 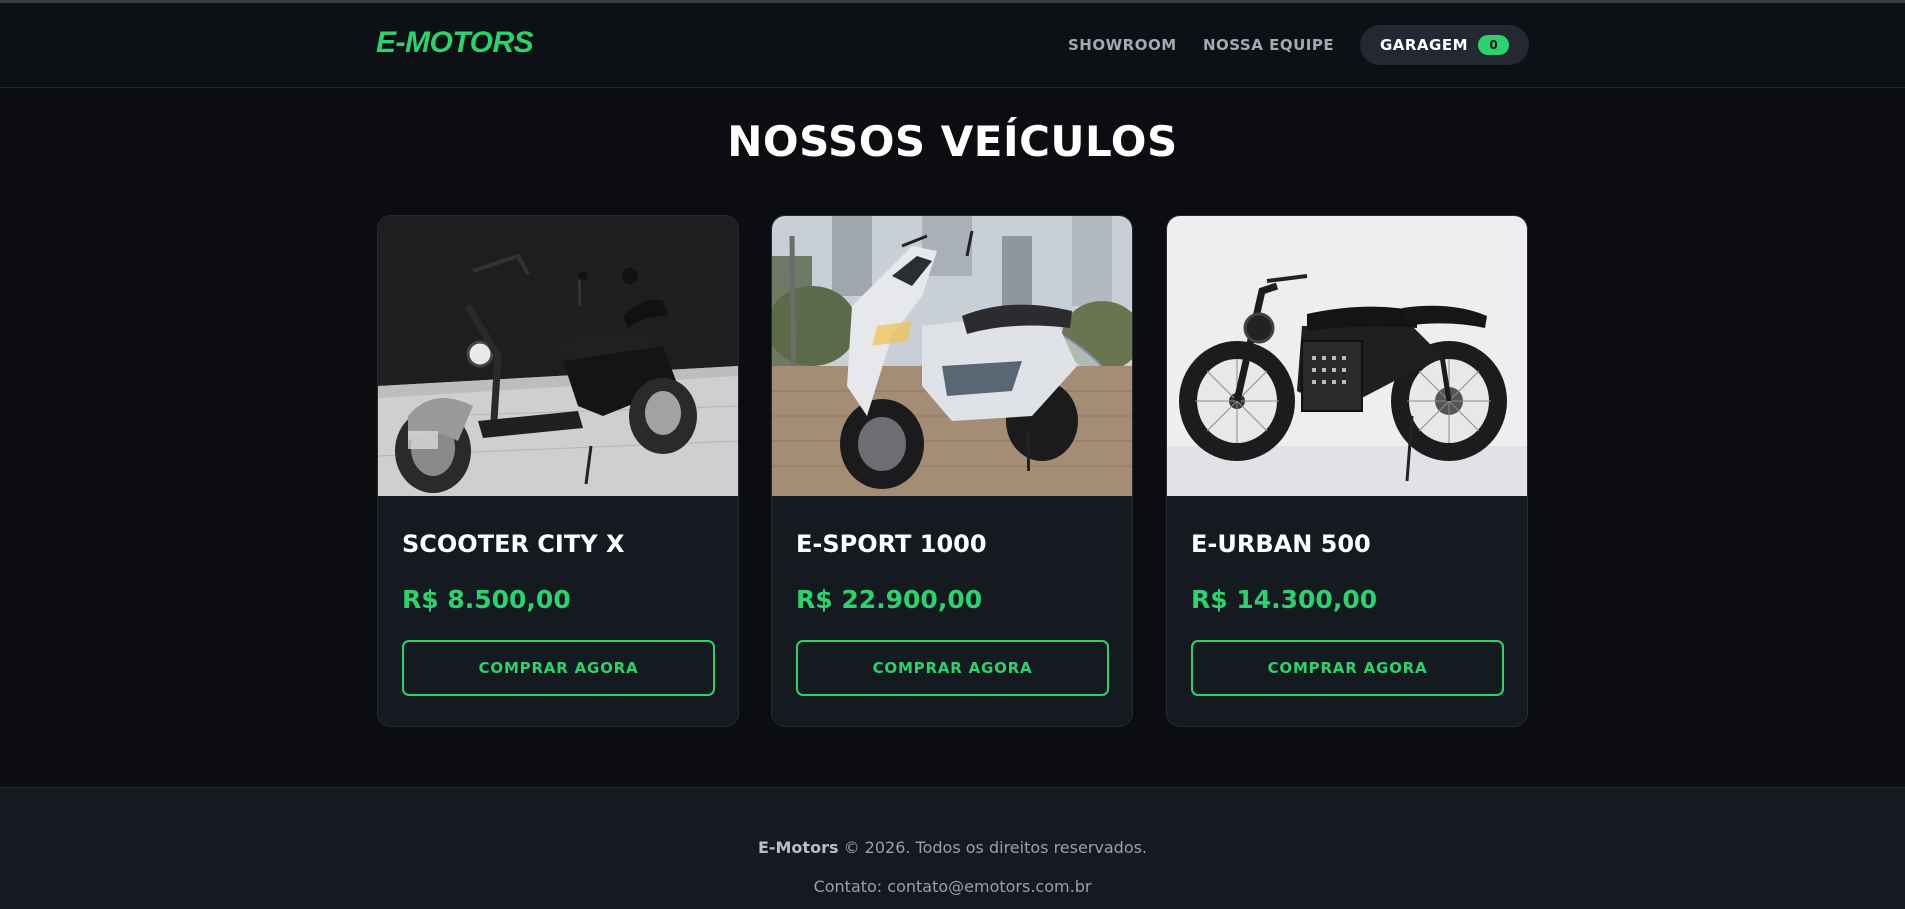 What do you see at coordinates (486, 599) in the screenshot?
I see `product-price: R$ 8.500,00` at bounding box center [486, 599].